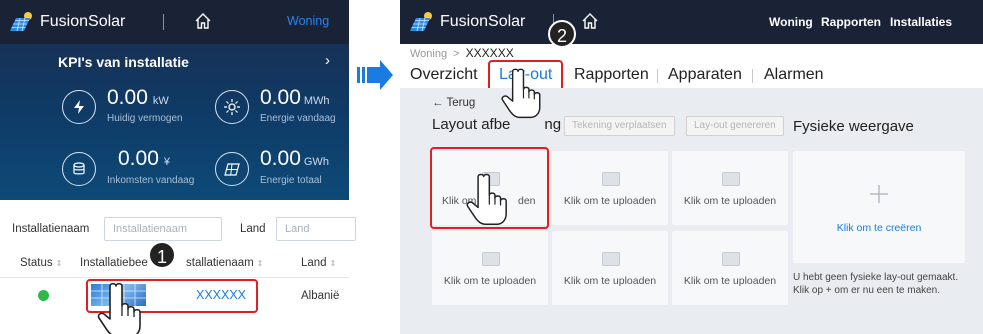 This screenshot has width=983, height=334. Describe the element at coordinates (51, 229) in the screenshot. I see `installation-name-label: Installatienaam` at that location.